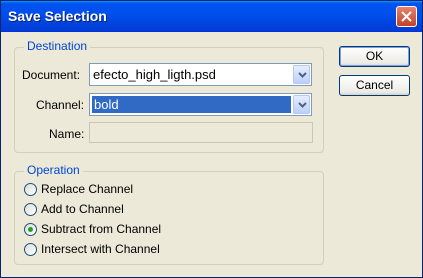  I want to click on radio-button-checked, so click(30, 229).